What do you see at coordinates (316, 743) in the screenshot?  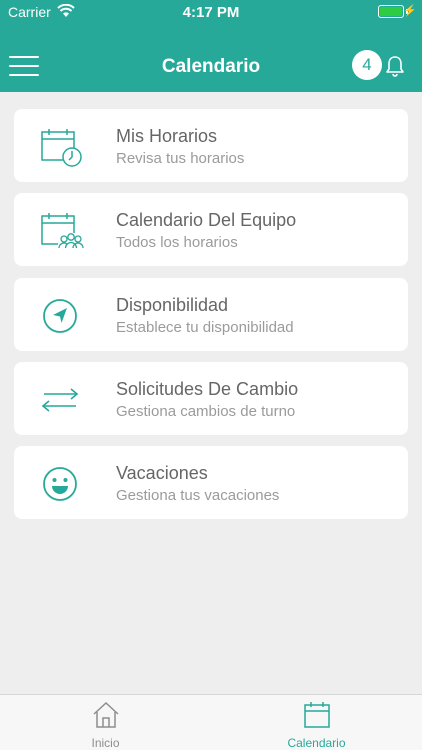 I see `tab-label: Calendario` at bounding box center [316, 743].